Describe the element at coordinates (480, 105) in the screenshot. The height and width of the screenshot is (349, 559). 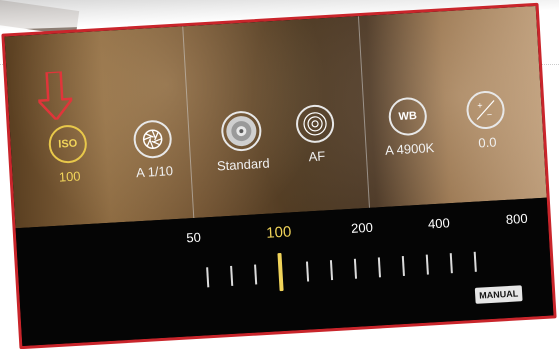
I see `plus-sign: +` at that location.